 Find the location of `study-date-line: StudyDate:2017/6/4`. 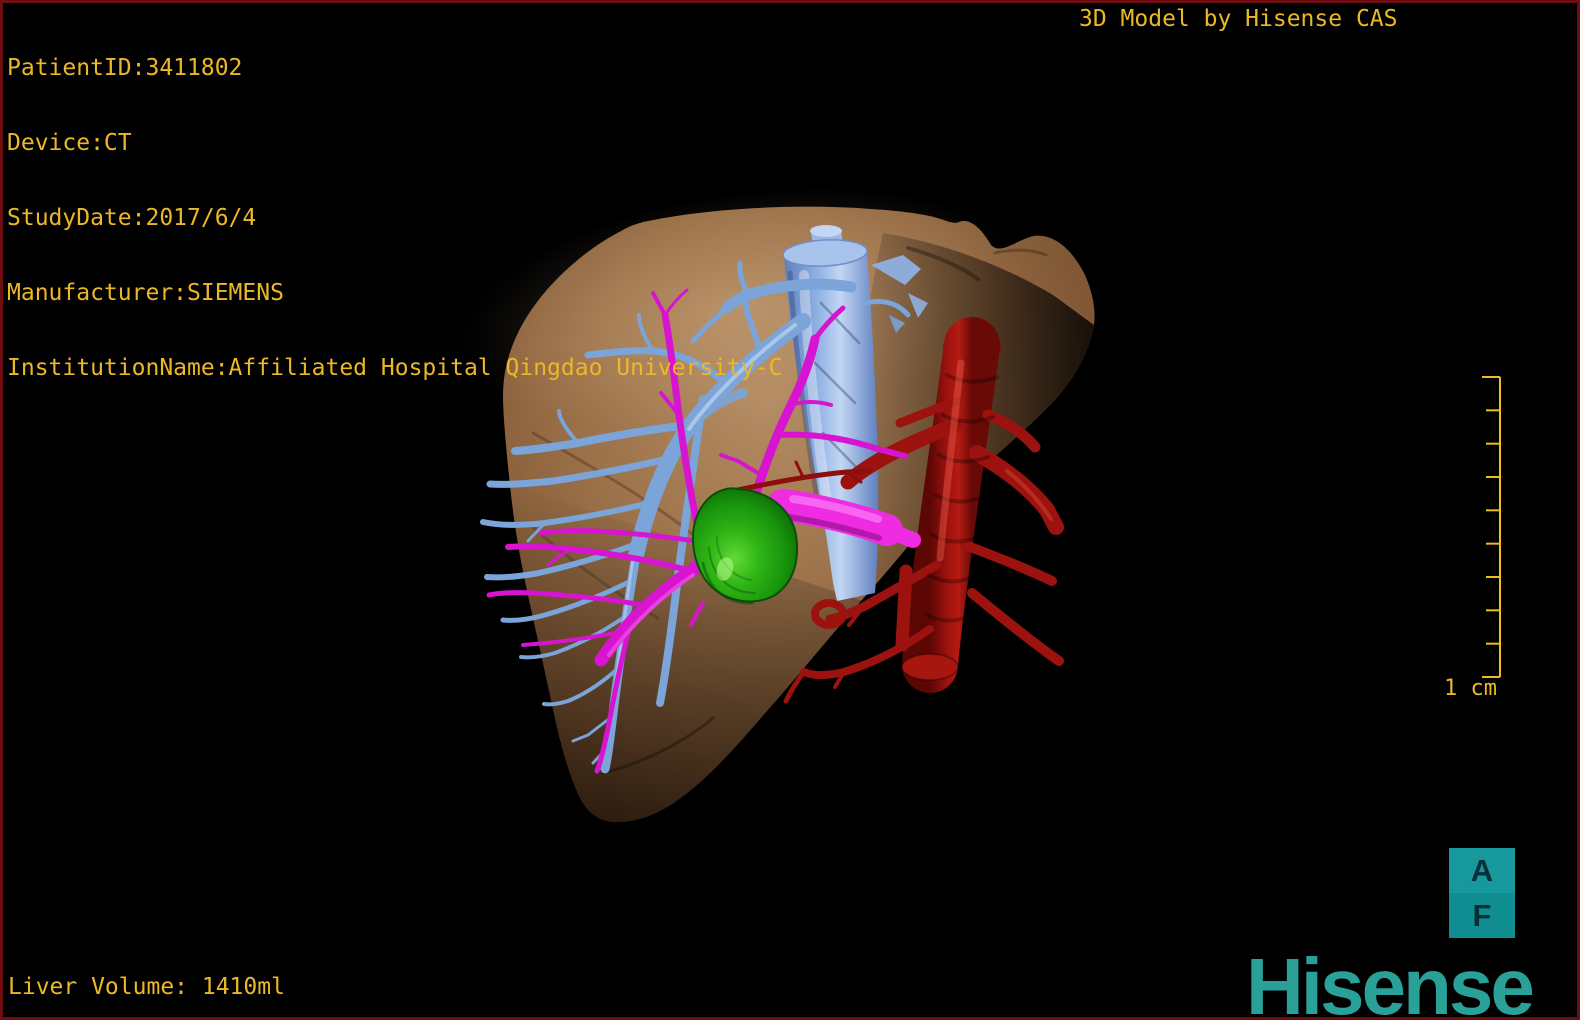

study-date-line: StudyDate:2017/6/4 is located at coordinates (132, 218).